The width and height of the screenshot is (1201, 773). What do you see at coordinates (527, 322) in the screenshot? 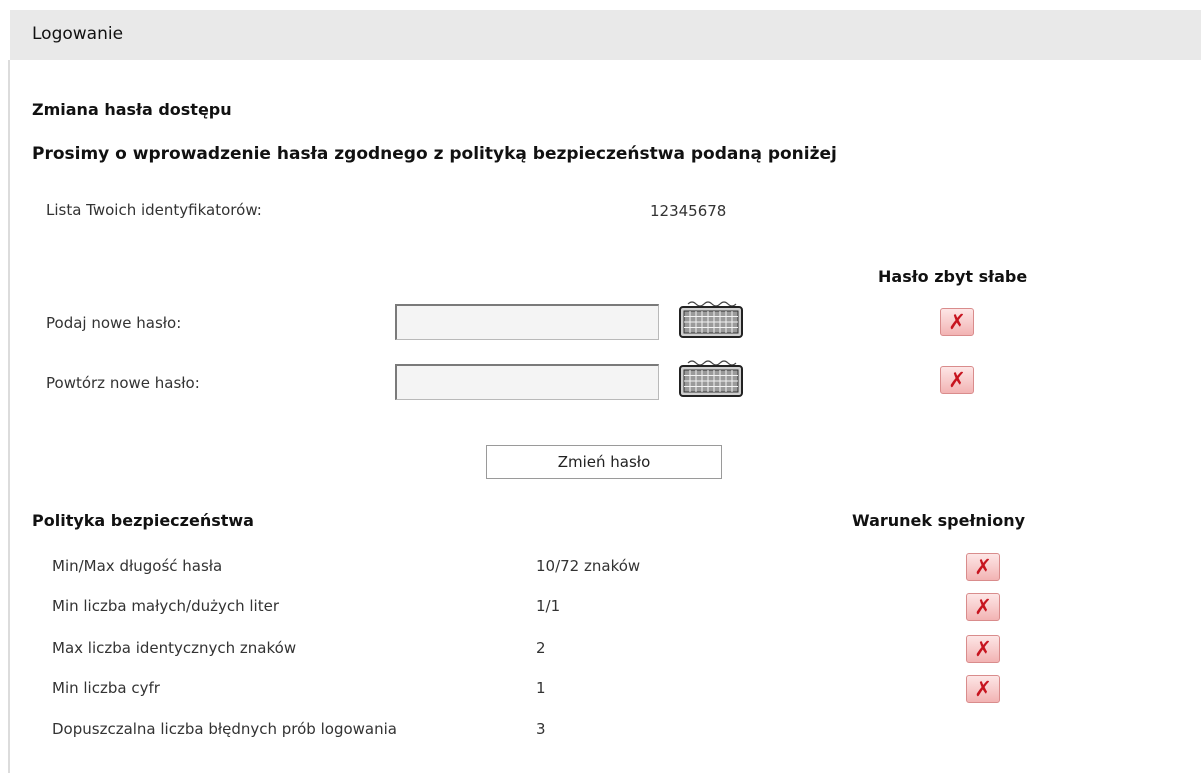
I see `new-password-input` at bounding box center [527, 322].